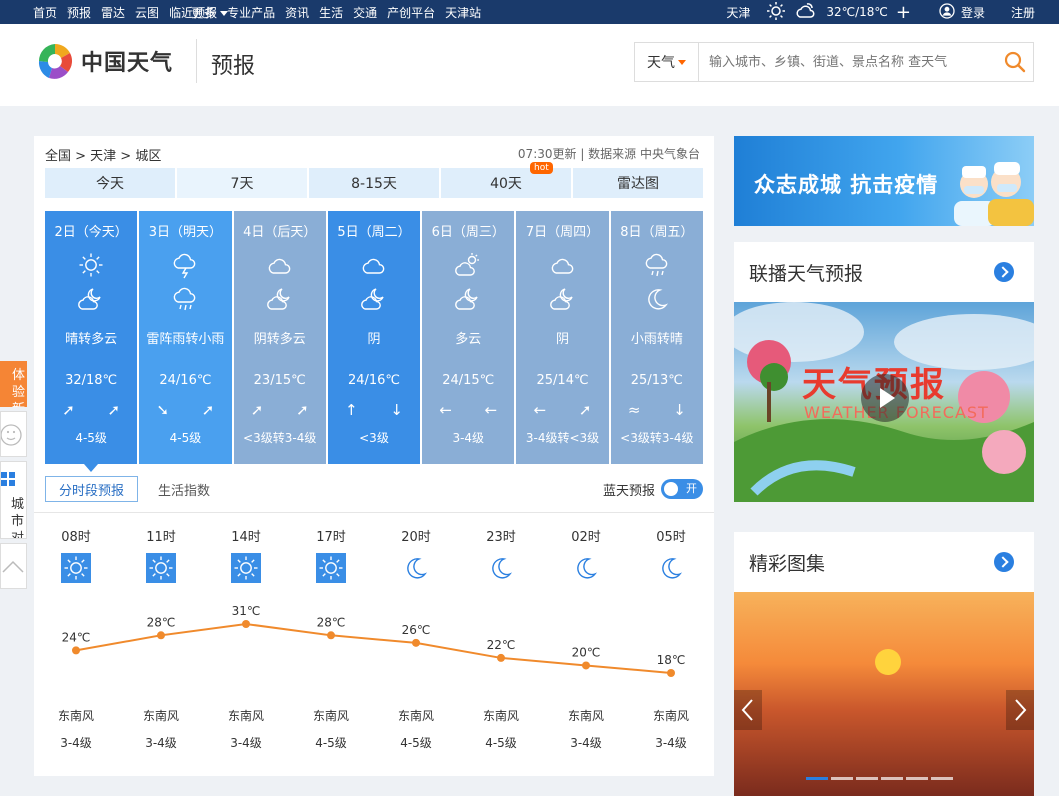 This screenshot has height=796, width=1059. What do you see at coordinates (76, 637) in the screenshot?
I see `temp-label: 24℃` at bounding box center [76, 637].